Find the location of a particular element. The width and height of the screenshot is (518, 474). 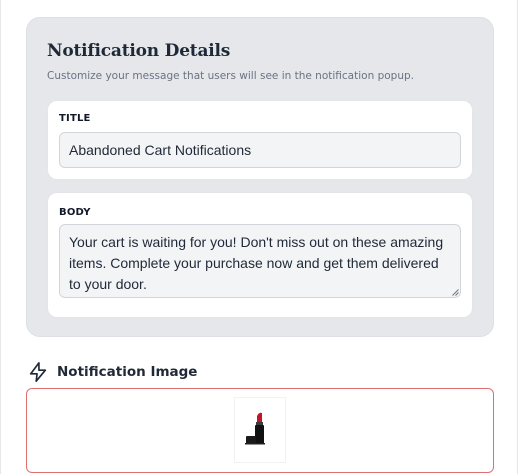

notification-details-heading: Notification Details is located at coordinates (139, 51).